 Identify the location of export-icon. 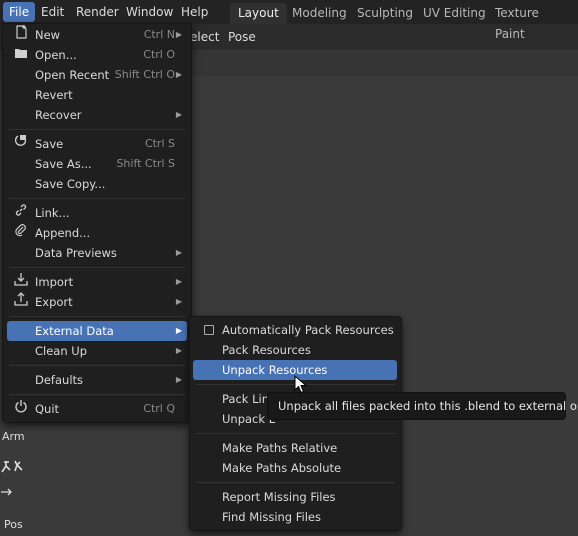
(21, 302).